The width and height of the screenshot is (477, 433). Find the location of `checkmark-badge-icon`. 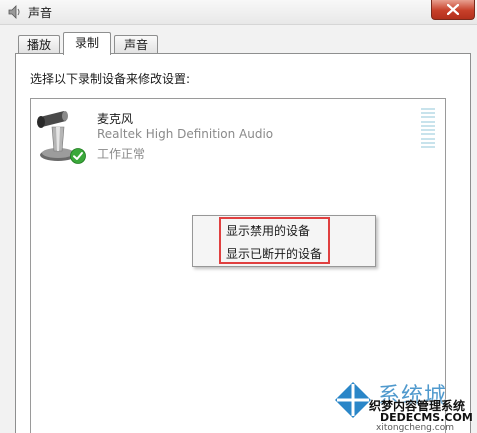

checkmark-badge-icon is located at coordinates (78, 157).